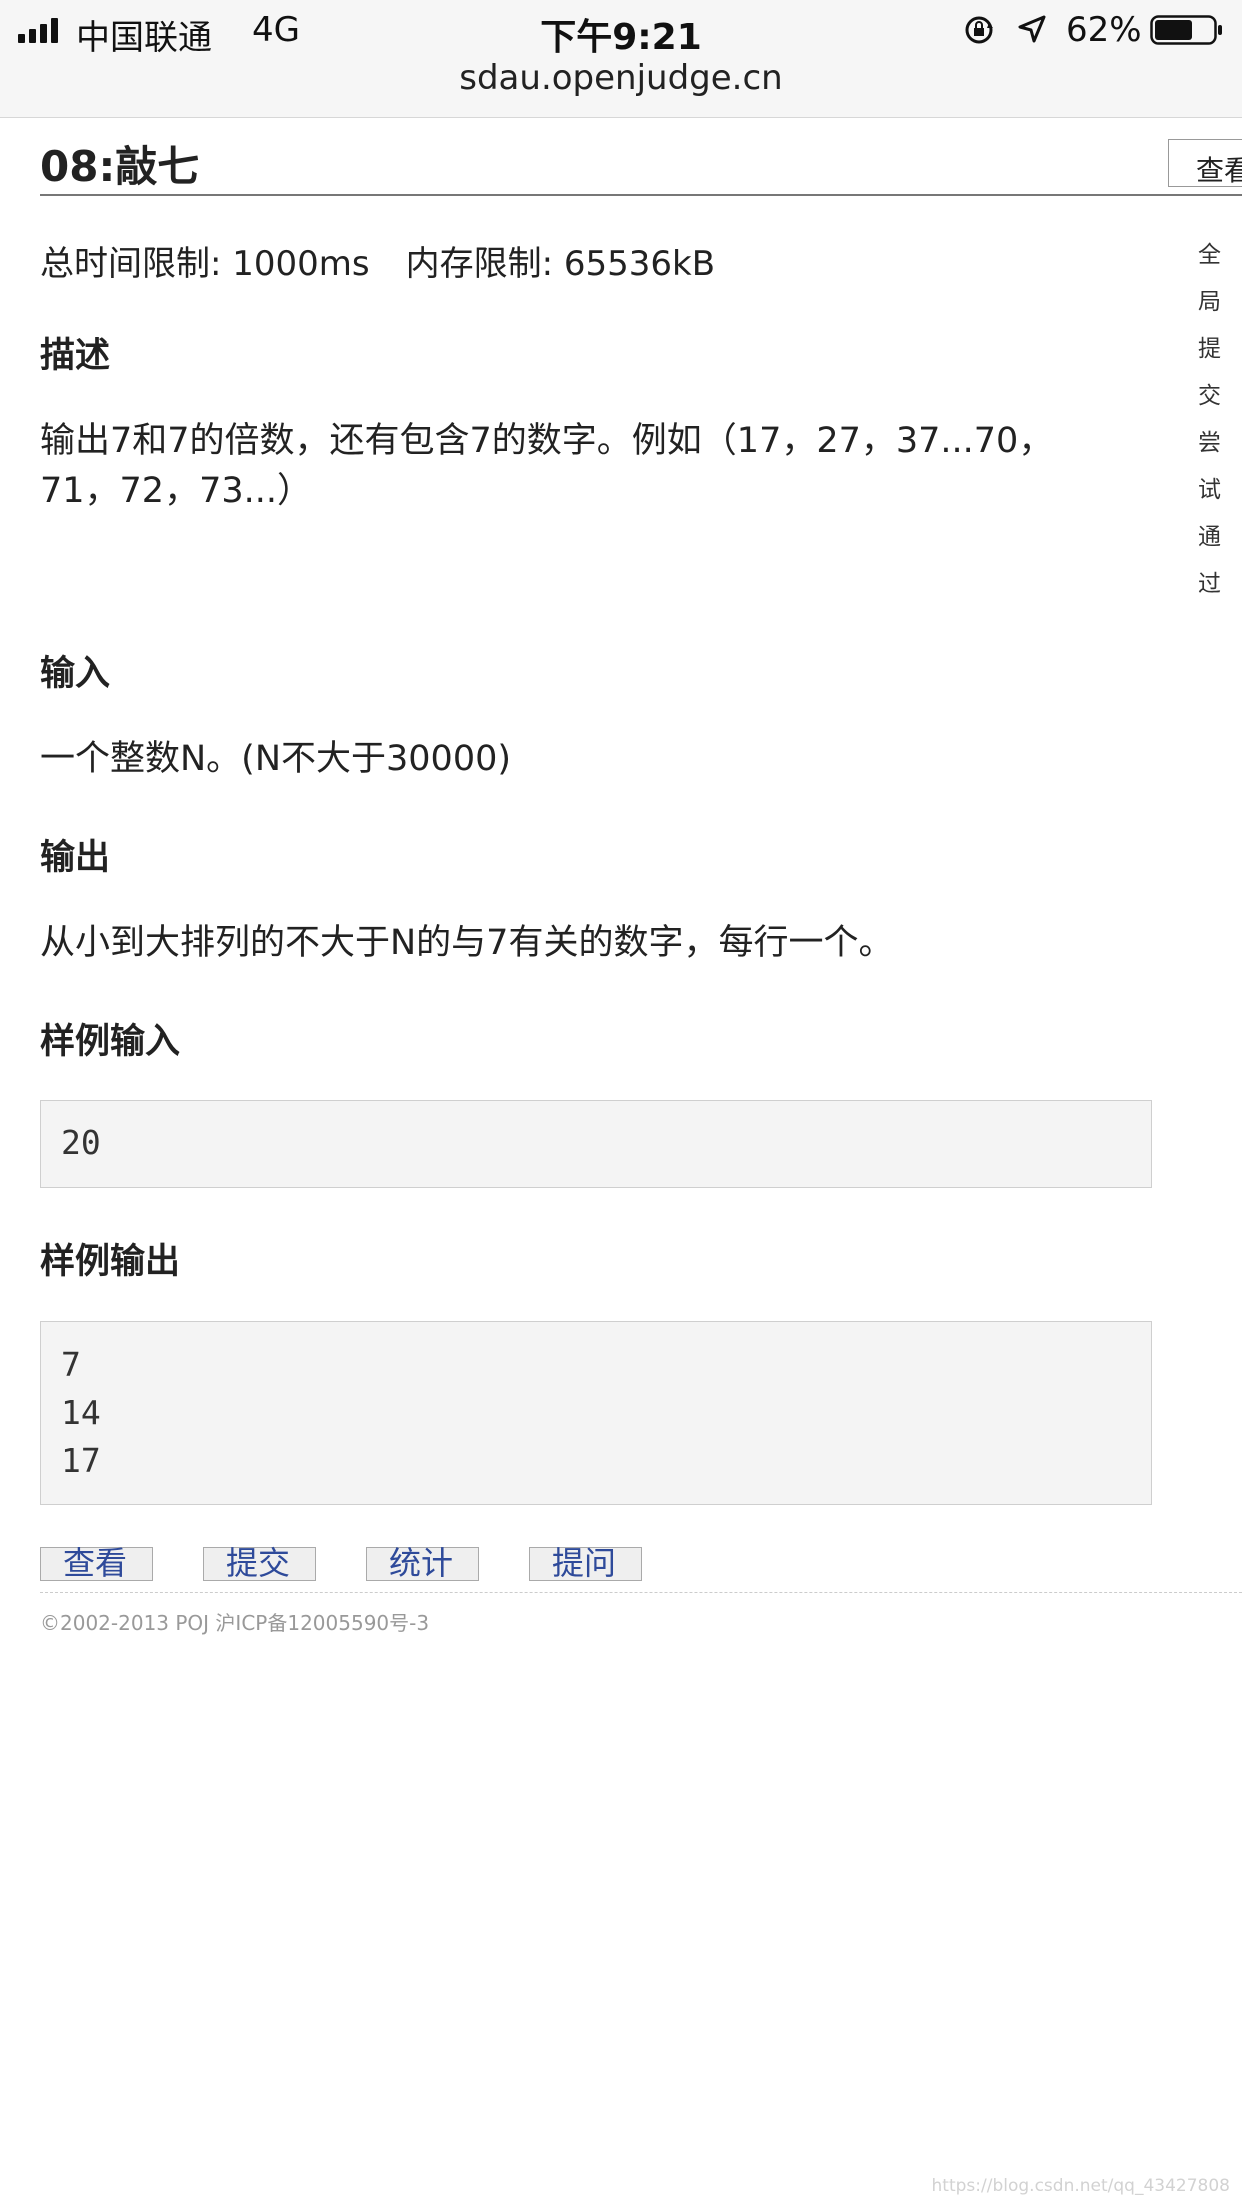  Describe the element at coordinates (621, 37) in the screenshot. I see `status-time: 下午9:21` at that location.